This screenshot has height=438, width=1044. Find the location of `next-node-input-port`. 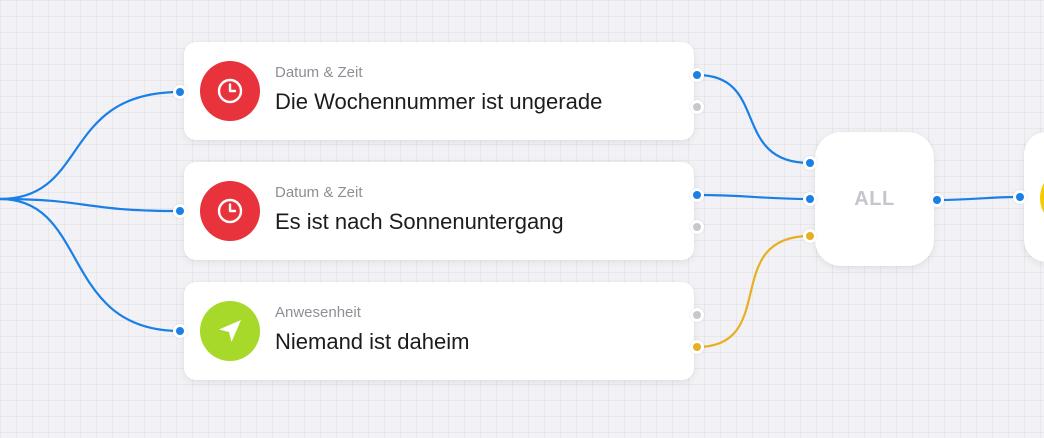

next-node-input-port is located at coordinates (1020, 197).